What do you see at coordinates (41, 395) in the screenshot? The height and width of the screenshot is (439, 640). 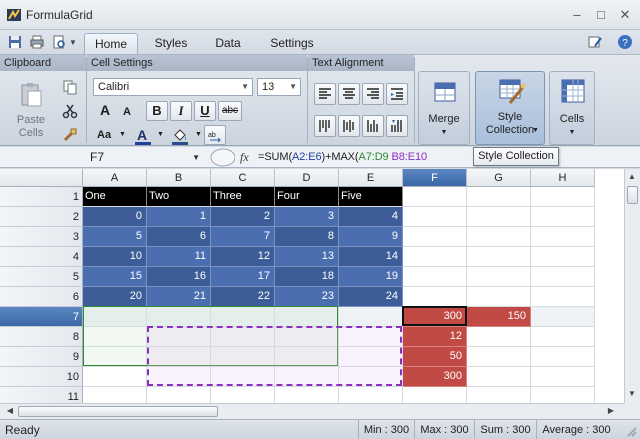 I see `row-header-11: 11` at bounding box center [41, 395].